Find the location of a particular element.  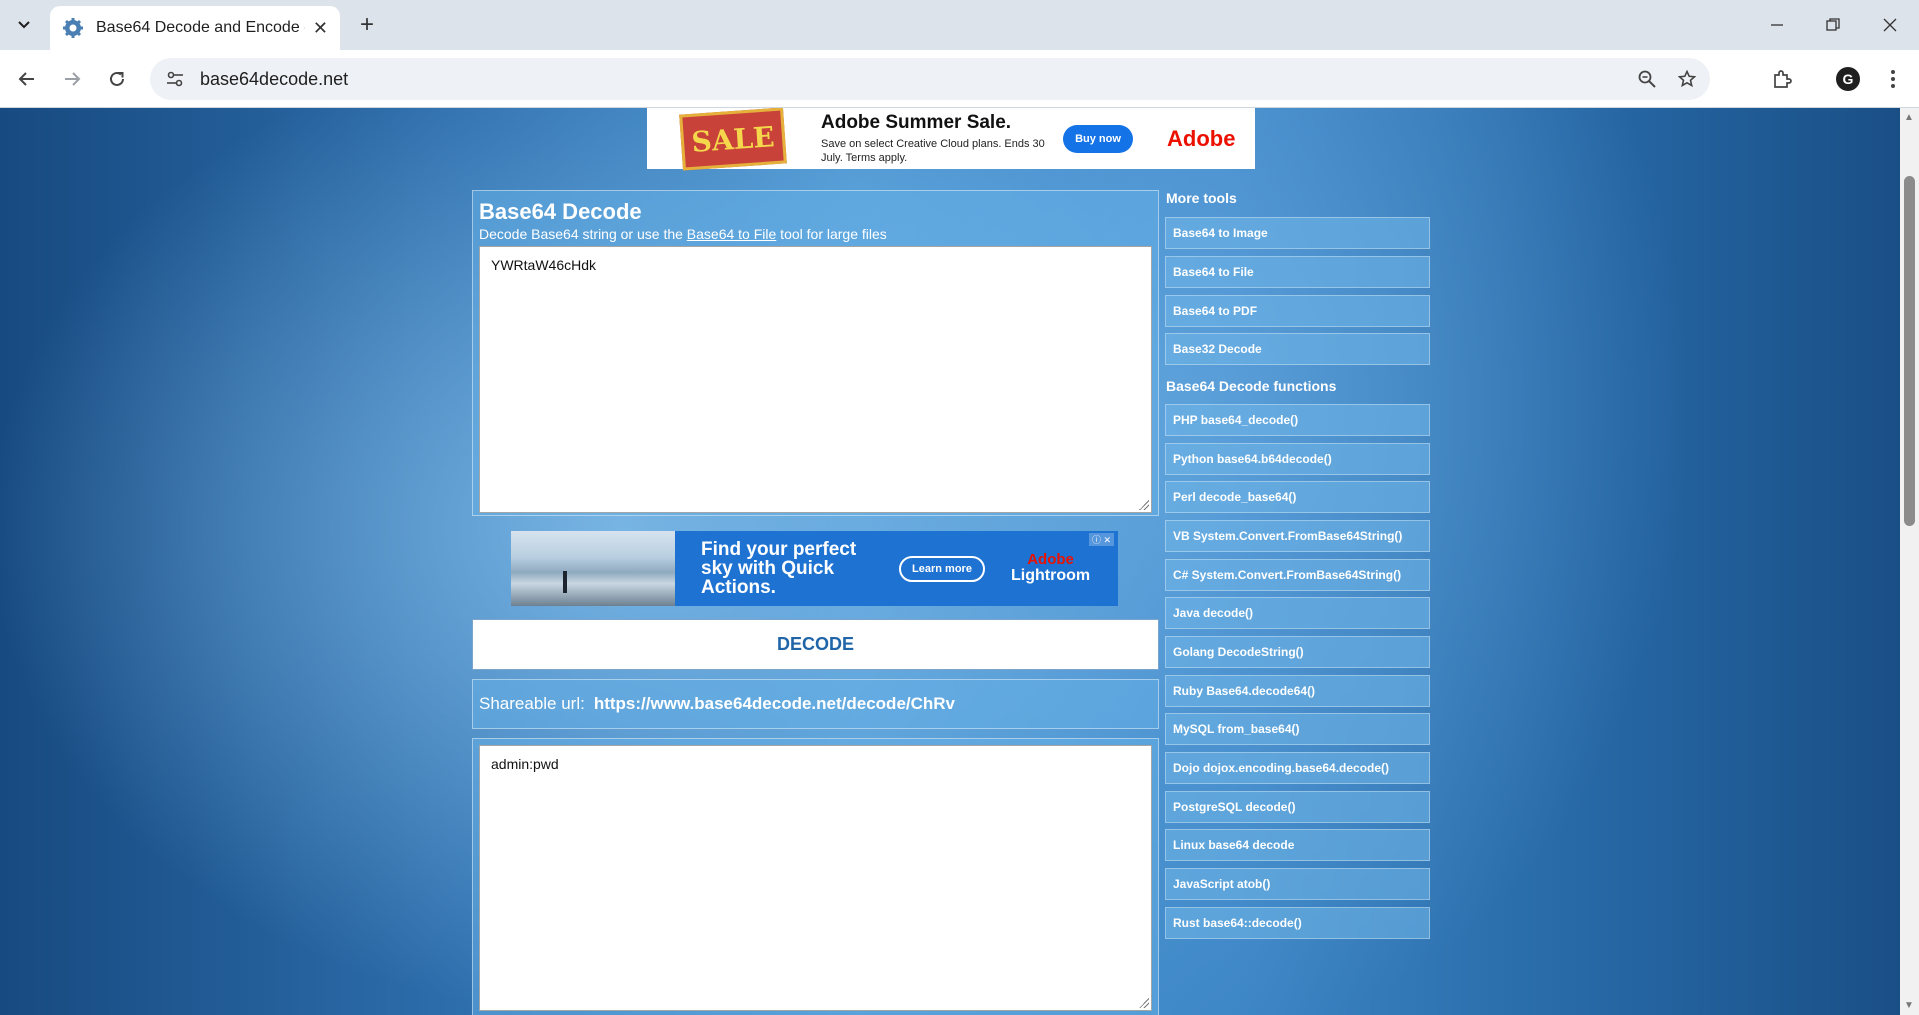

sidebar-item-javascript: JavaScript atob() is located at coordinates (1297, 884).